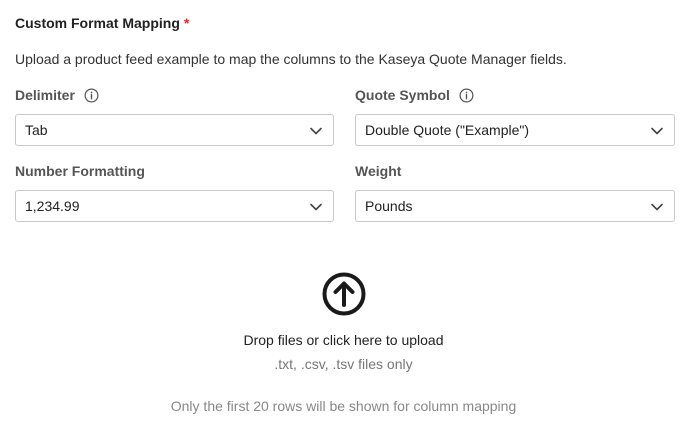 The height and width of the screenshot is (440, 687). I want to click on required-marker: *, so click(186, 23).